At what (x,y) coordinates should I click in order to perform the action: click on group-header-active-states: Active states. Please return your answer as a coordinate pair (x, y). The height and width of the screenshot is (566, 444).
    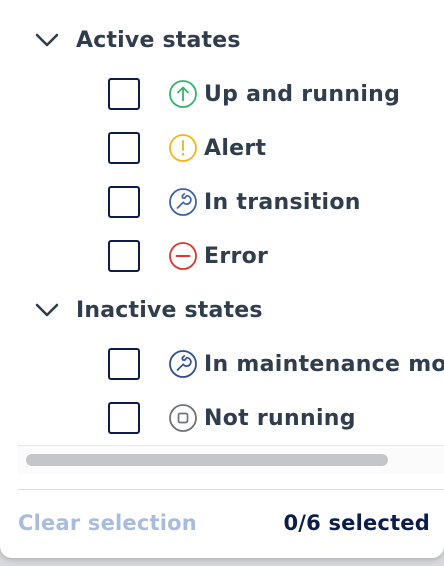
    Looking at the image, I should click on (137, 40).